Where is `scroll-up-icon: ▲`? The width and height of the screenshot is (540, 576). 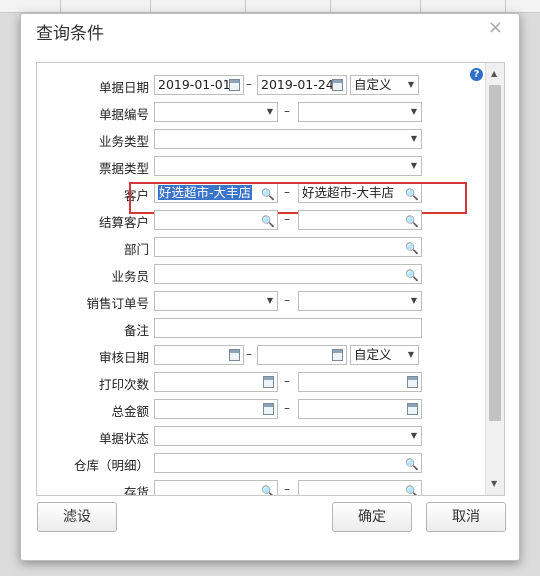
scroll-up-icon: ▲ is located at coordinates (494, 73).